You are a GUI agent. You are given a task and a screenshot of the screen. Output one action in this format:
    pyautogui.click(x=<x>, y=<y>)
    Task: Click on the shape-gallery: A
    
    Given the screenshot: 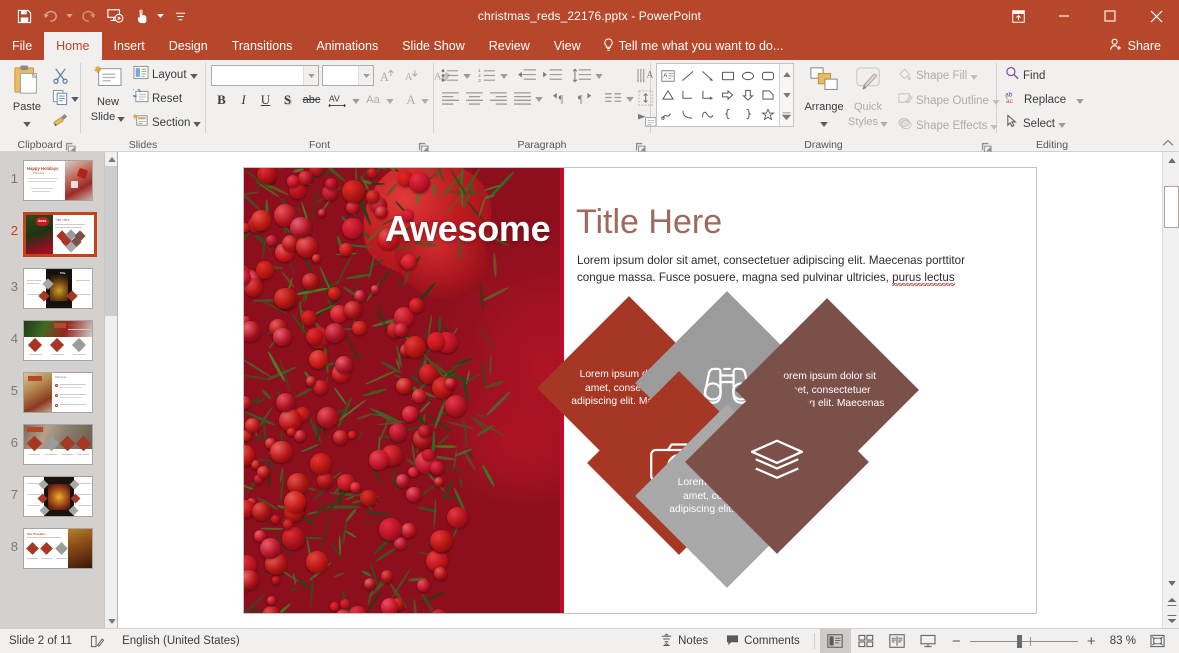 What is the action you would take?
    pyautogui.click(x=725, y=95)
    